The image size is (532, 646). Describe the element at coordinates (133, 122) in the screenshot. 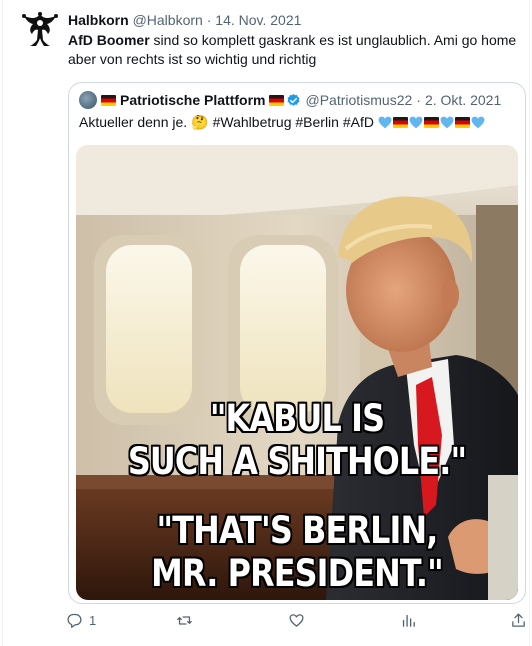

I see `quoted-text-prefix: Aktueller denn je.` at that location.